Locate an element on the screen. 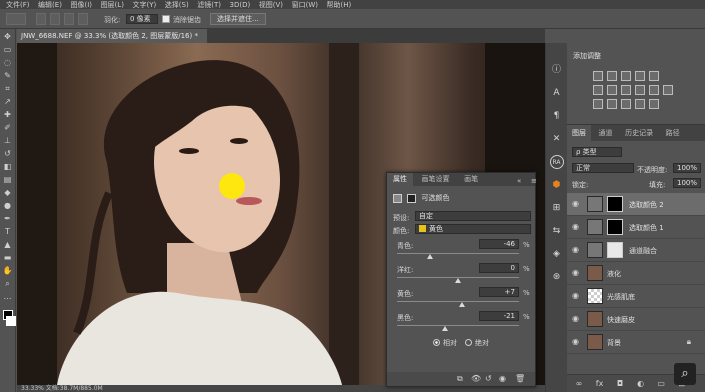  character-icon: A is located at coordinates (557, 93).